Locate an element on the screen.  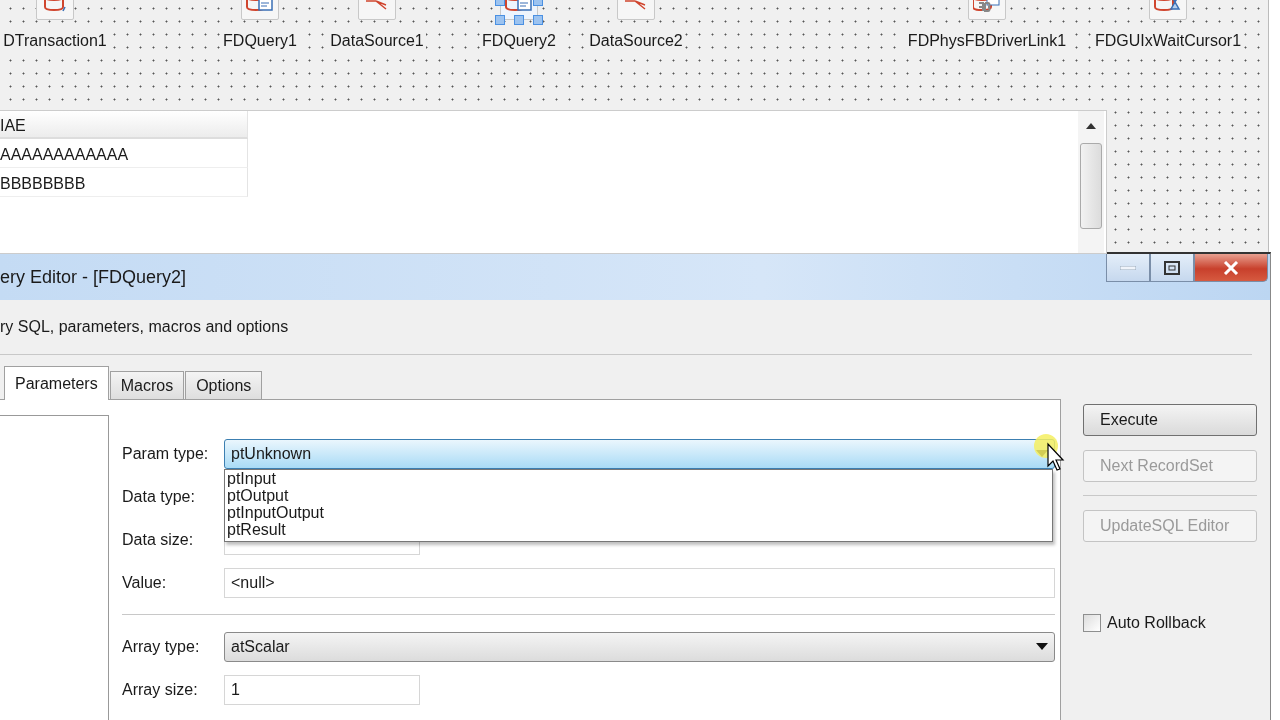
component-label: FDPhysFBDriverLink1 is located at coordinates (987, 41).